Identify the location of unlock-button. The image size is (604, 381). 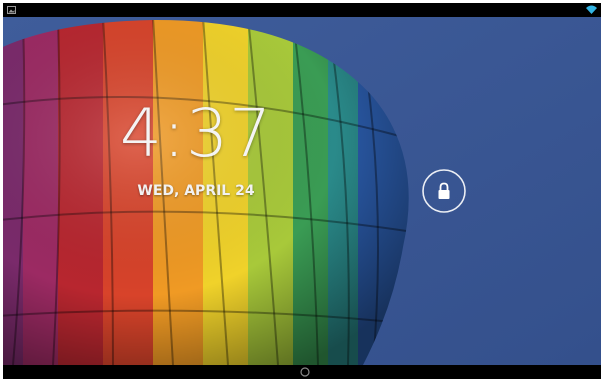
(444, 191).